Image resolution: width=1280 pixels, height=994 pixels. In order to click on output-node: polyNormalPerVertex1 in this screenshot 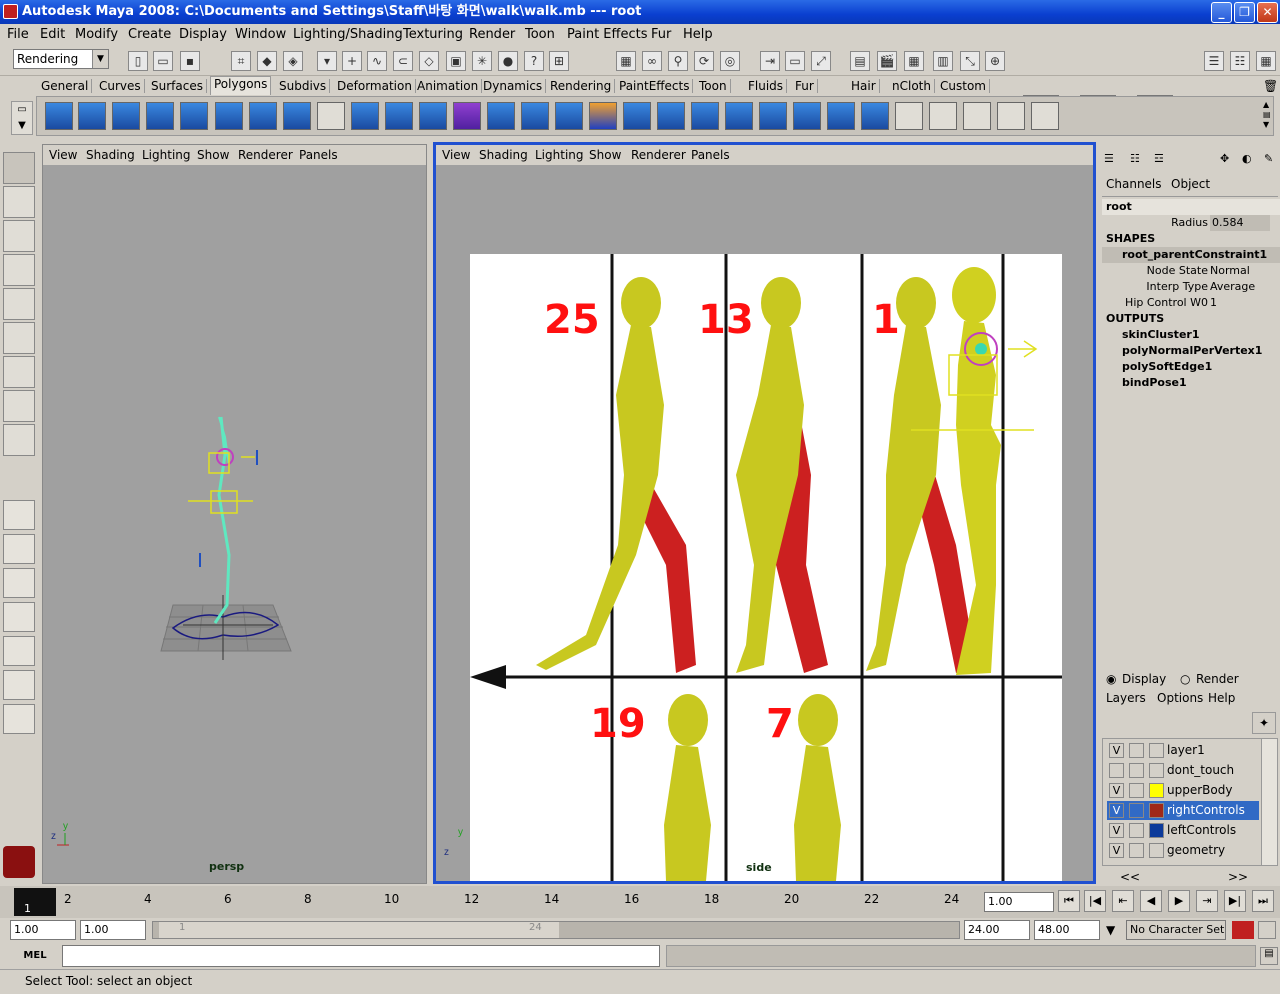, I will do `click(1191, 351)`.